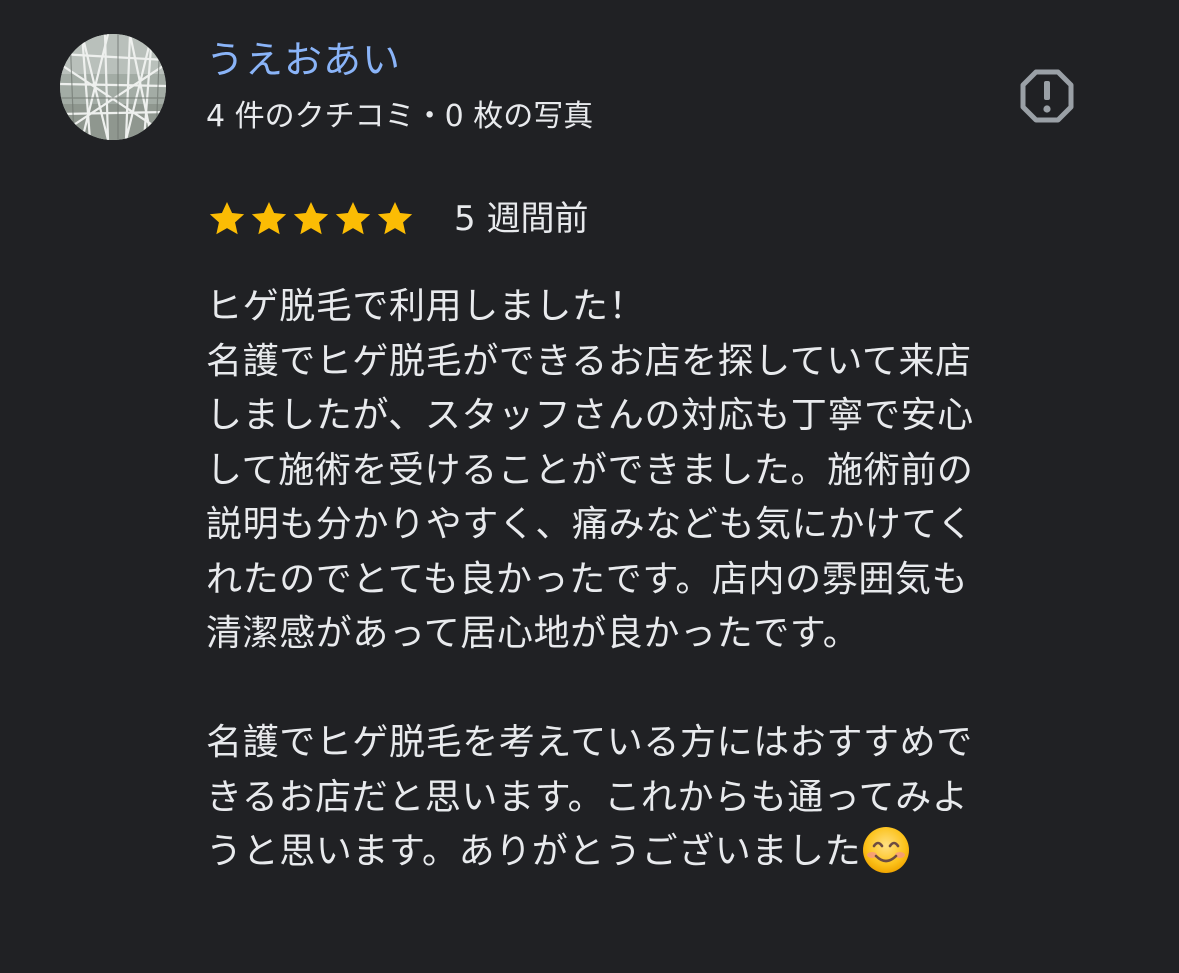 The image size is (1179, 973). I want to click on report-flag-icon, so click(1047, 96).